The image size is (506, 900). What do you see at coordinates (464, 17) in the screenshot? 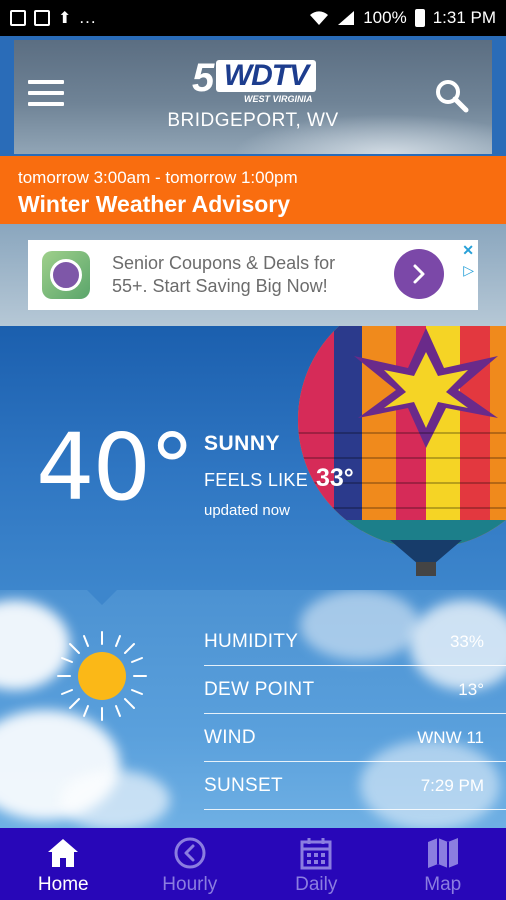
I see `clock: 1:31 PM` at bounding box center [464, 17].